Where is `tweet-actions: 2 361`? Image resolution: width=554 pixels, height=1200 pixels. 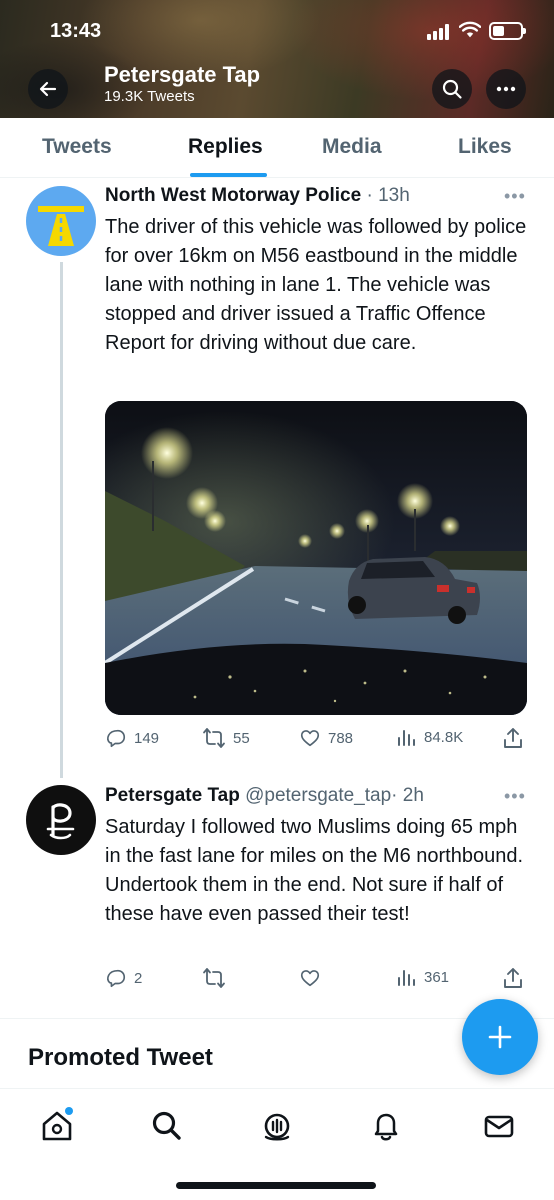
tweet-actions: 2 361 is located at coordinates (277, 982).